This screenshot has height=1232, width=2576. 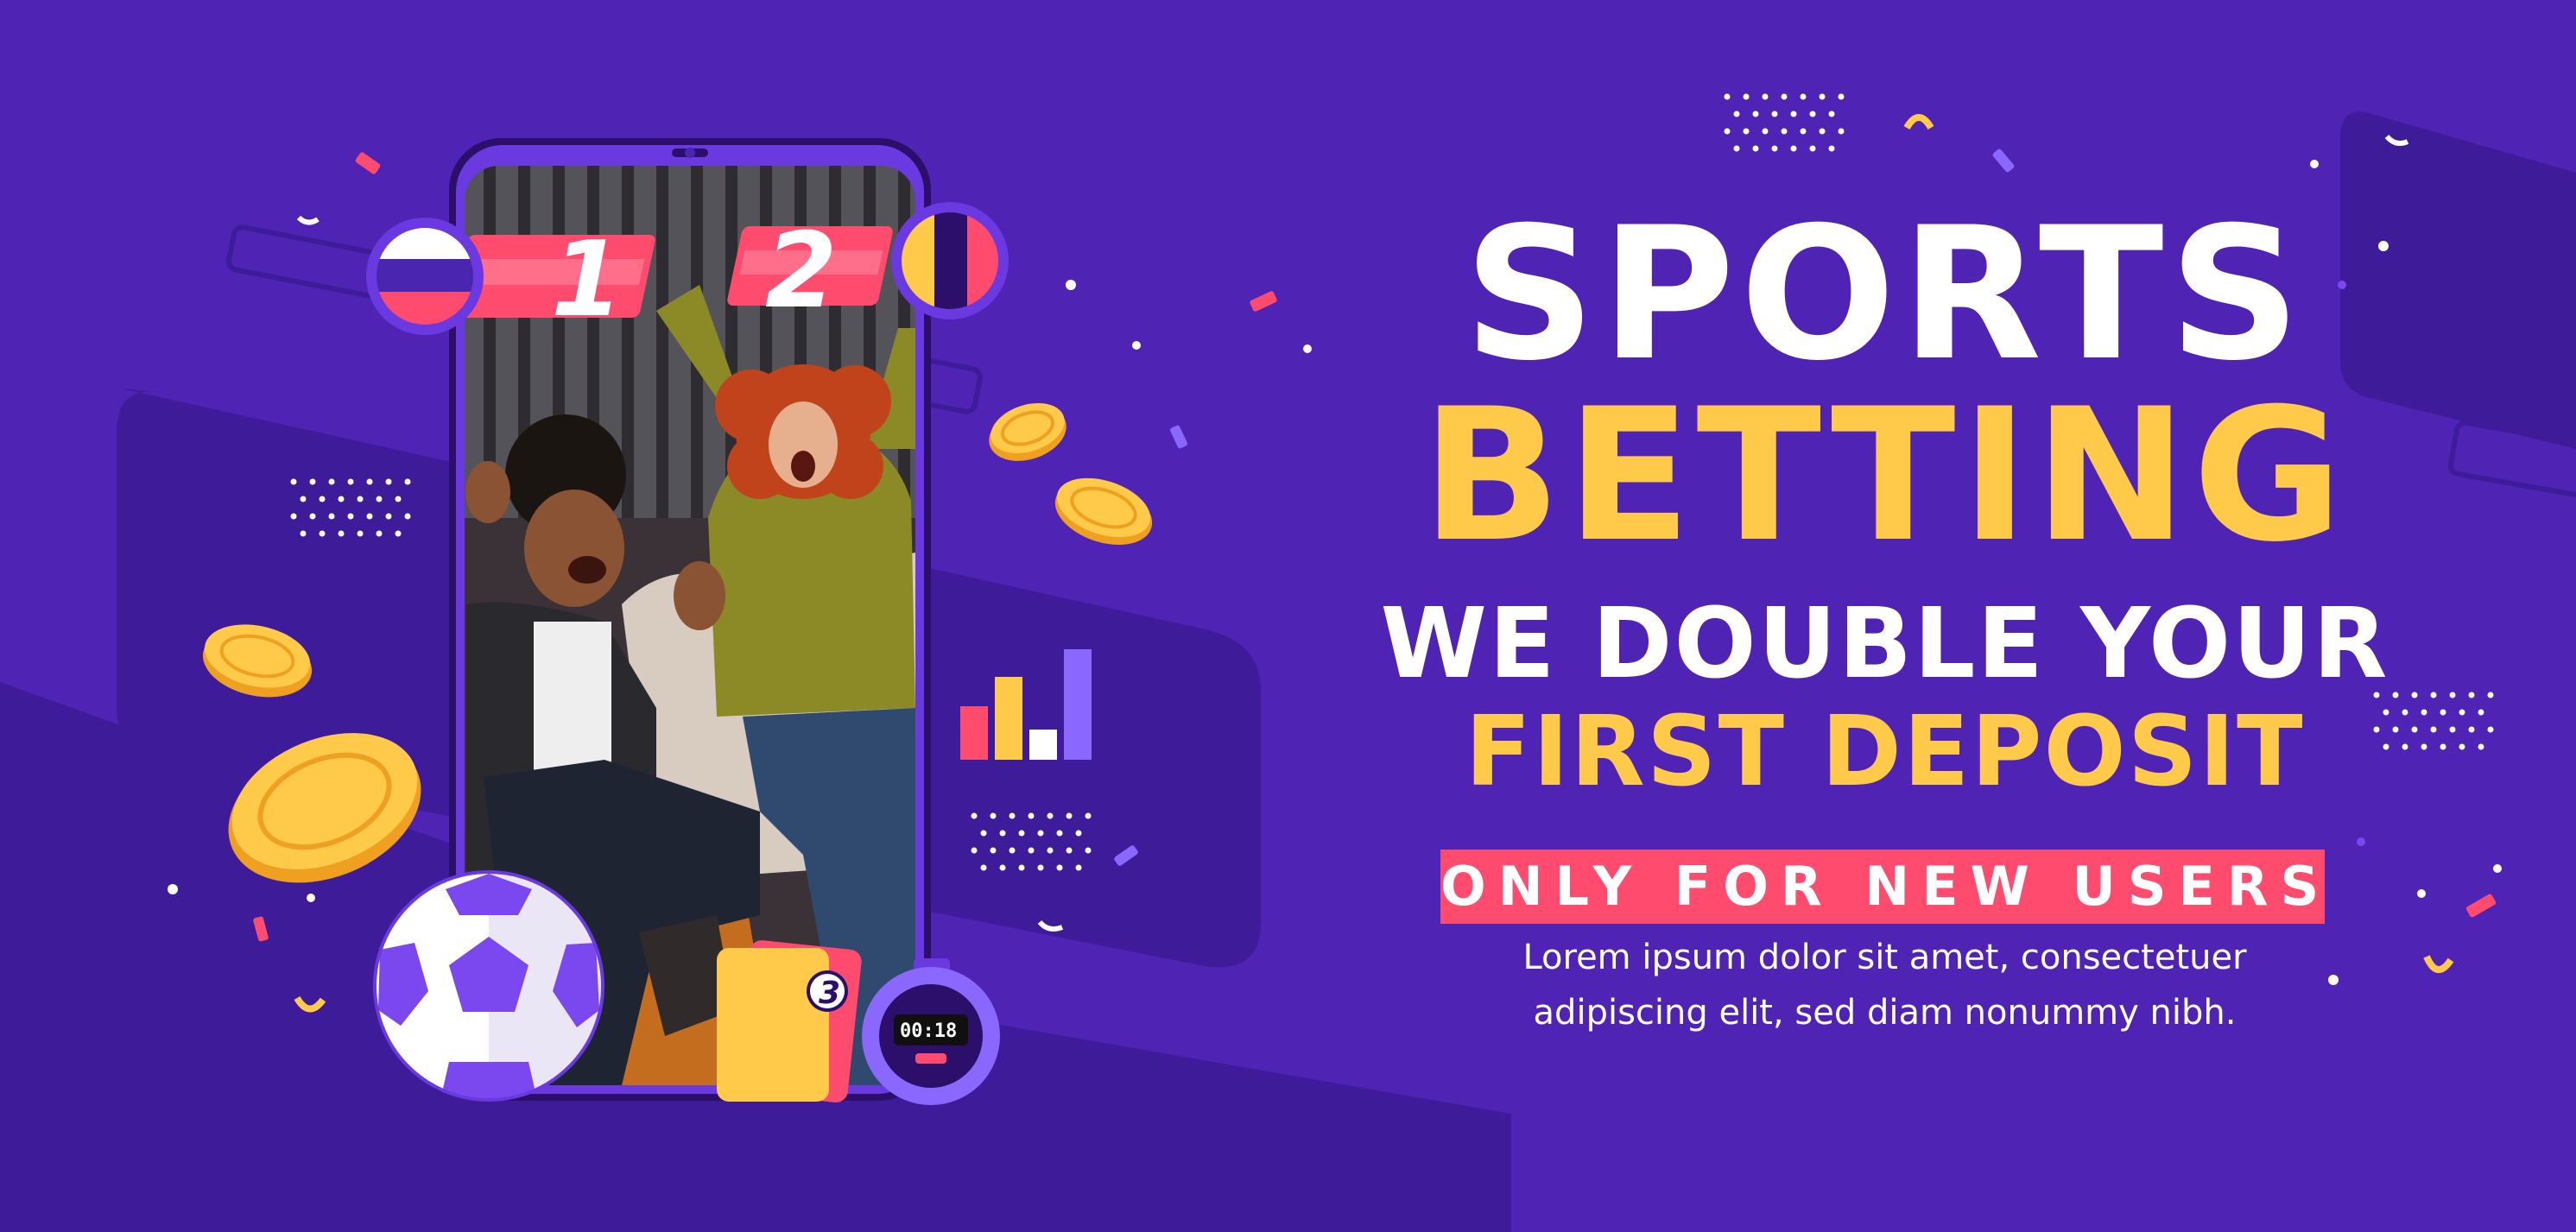 What do you see at coordinates (1885, 752) in the screenshot?
I see `headline-line-2: FIRST DEPOSIT` at bounding box center [1885, 752].